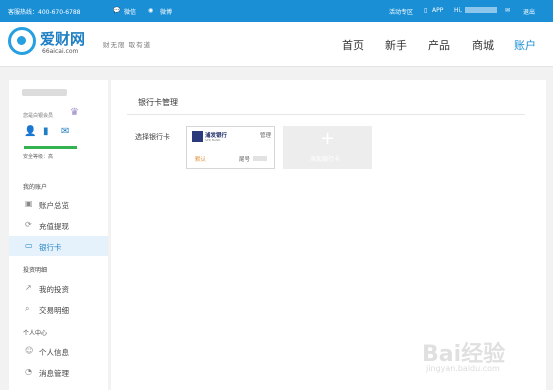  Describe the element at coordinates (62, 38) in the screenshot. I see `logo-text: 爱财网` at that location.